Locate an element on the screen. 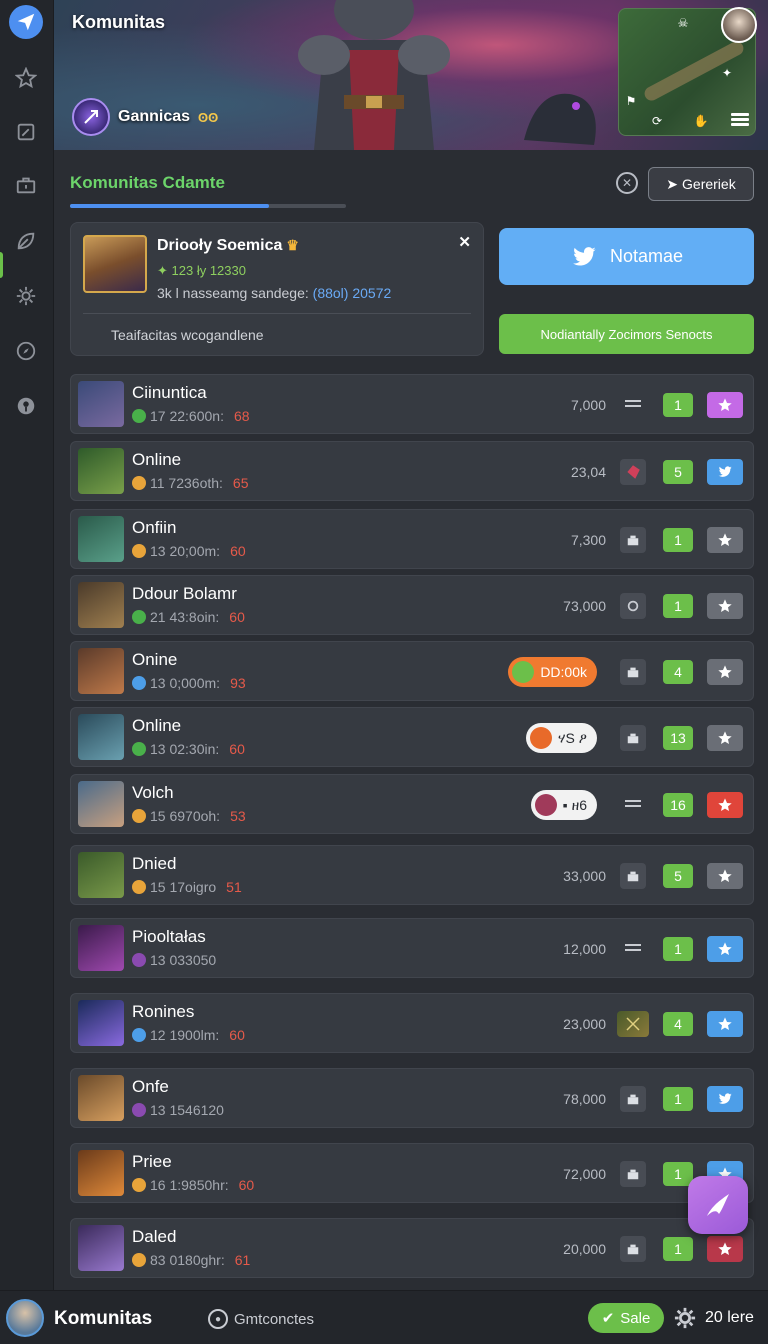 The width and height of the screenshot is (768, 1344). member-row: Onfiin 13 20;00m: 60 7,300 1 is located at coordinates (412, 539).